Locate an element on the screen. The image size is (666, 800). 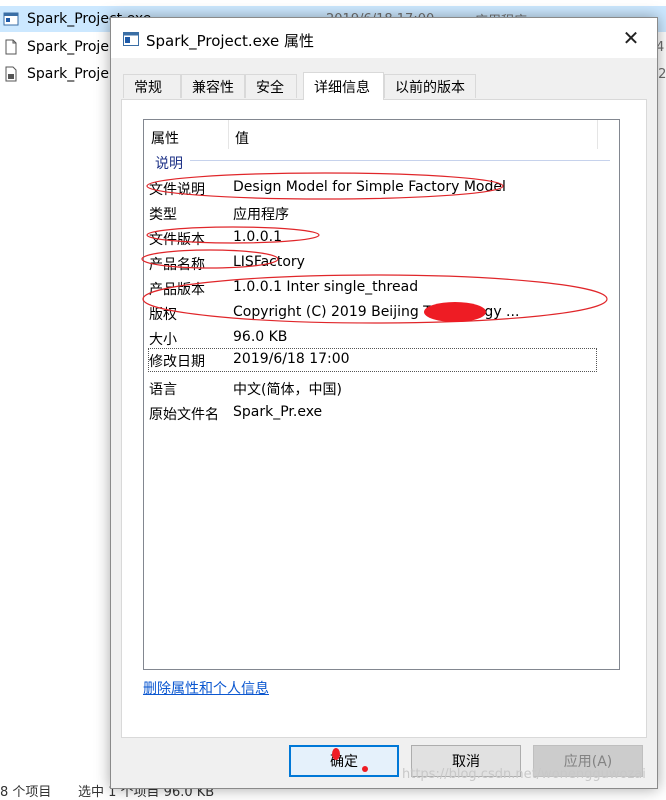
close-icon: ✕ is located at coordinates (631, 38).